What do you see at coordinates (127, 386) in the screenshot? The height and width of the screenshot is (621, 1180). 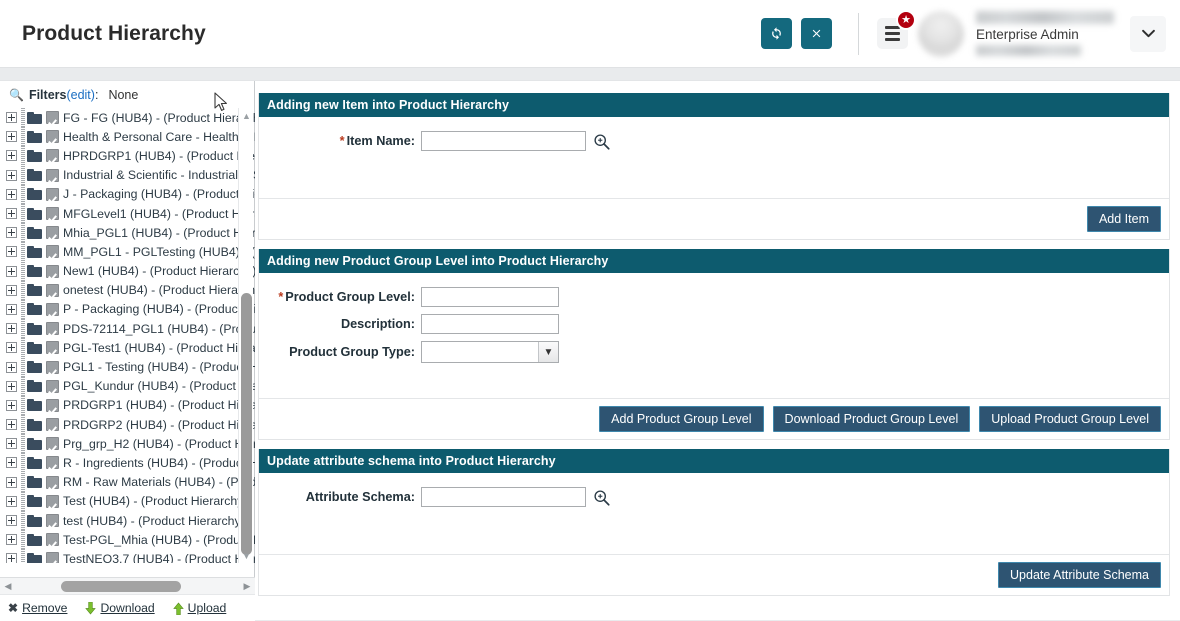 I see `tree-row: PGL_Kundur (HUB4) - (Product Hierar` at bounding box center [127, 386].